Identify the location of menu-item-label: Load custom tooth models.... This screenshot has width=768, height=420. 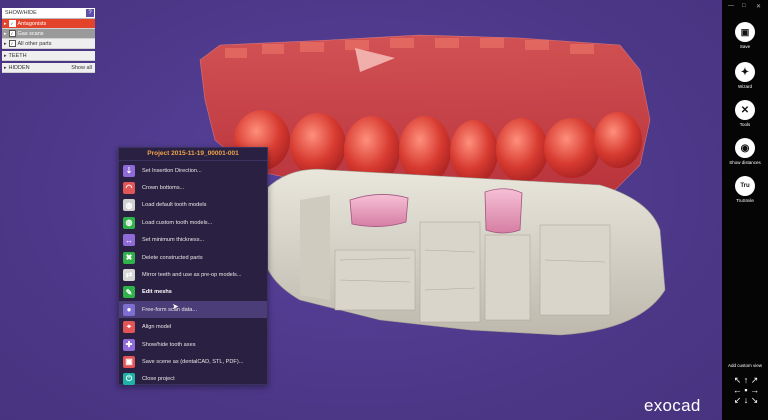
(177, 222).